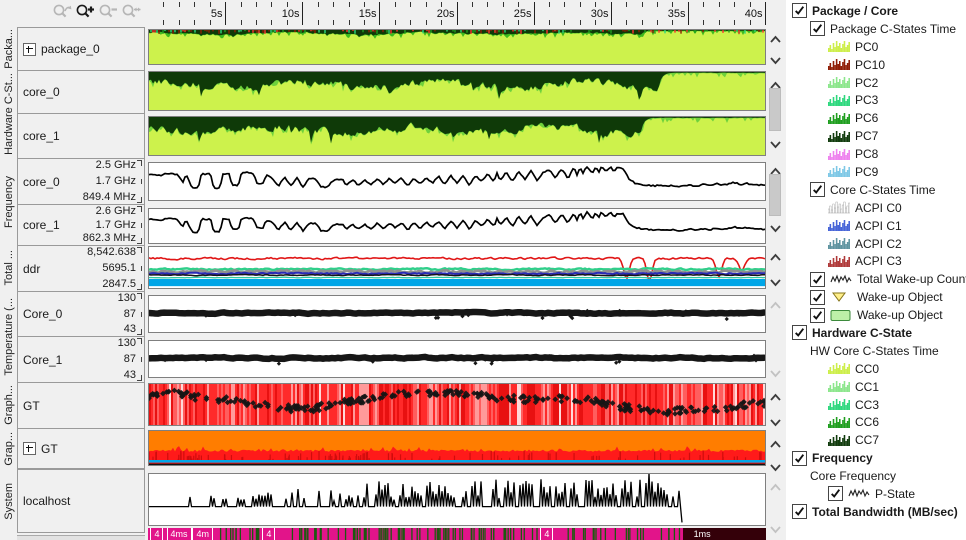 Image resolution: width=966 pixels, height=540 pixels. What do you see at coordinates (876, 279) in the screenshot?
I see `legend-item-total-wake-up-count: Total Wake-up Count` at bounding box center [876, 279].